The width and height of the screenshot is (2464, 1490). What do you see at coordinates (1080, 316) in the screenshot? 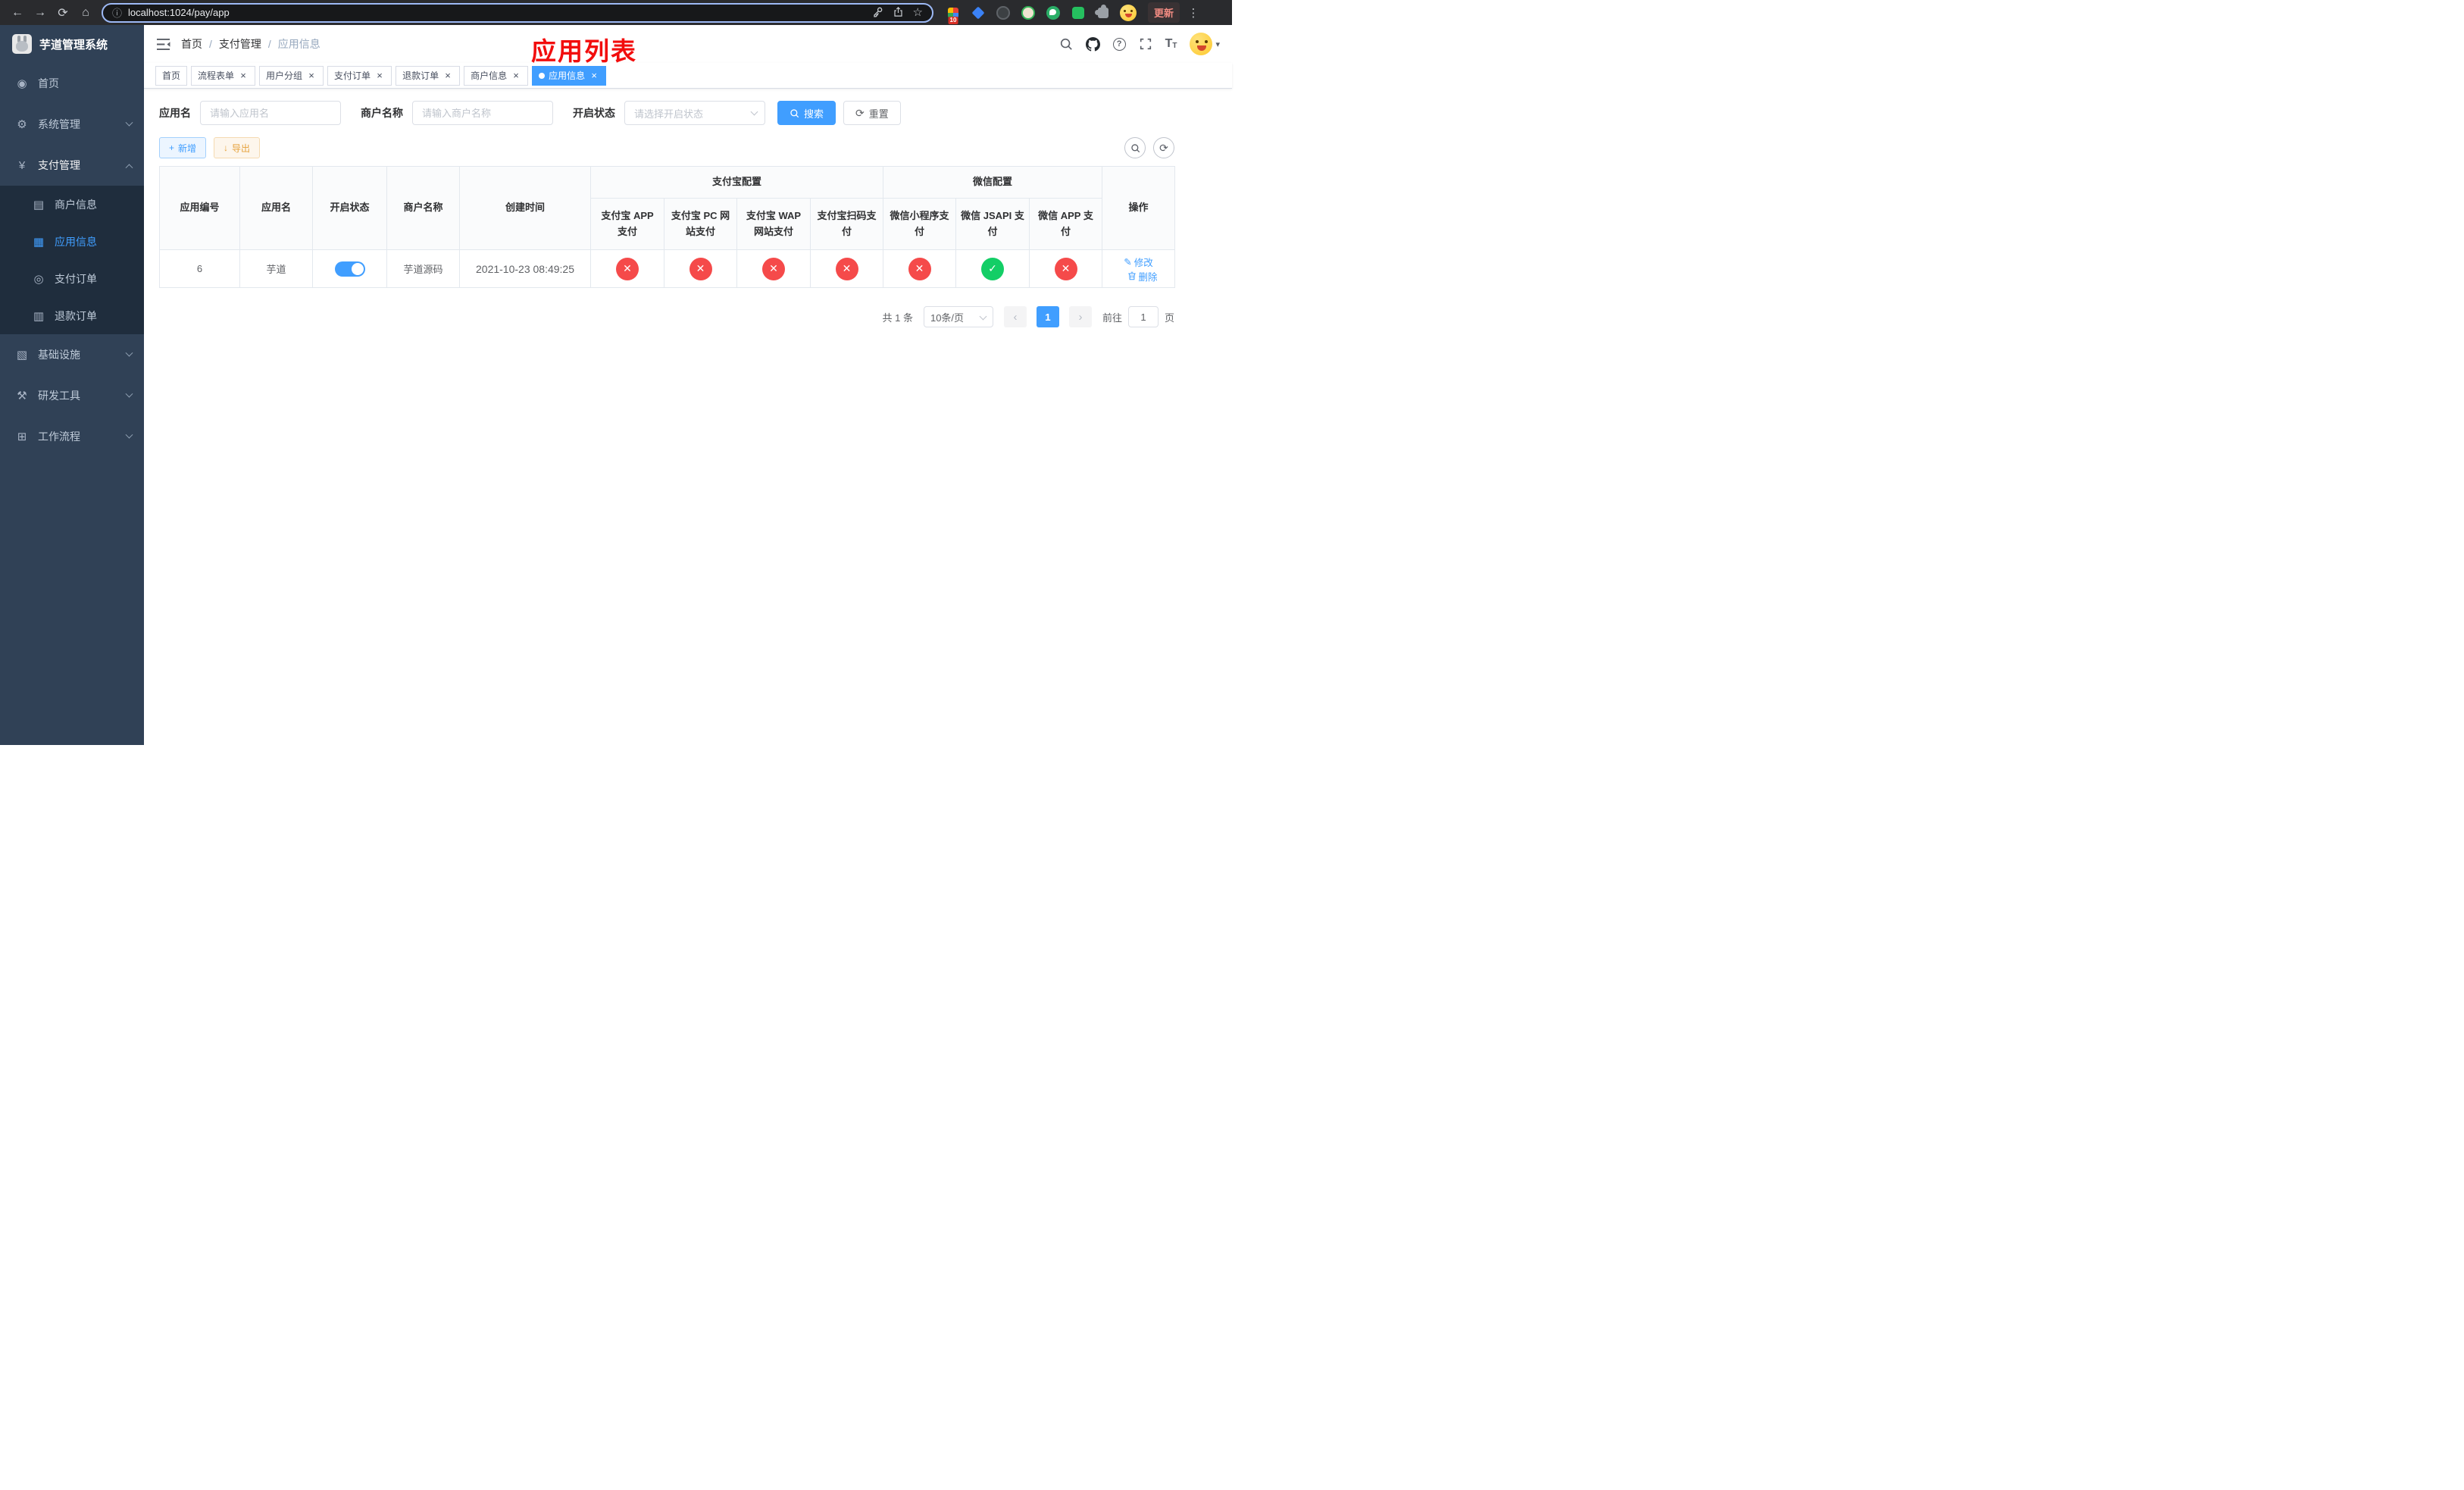
I see `next-page-button: ›` at bounding box center [1080, 316].